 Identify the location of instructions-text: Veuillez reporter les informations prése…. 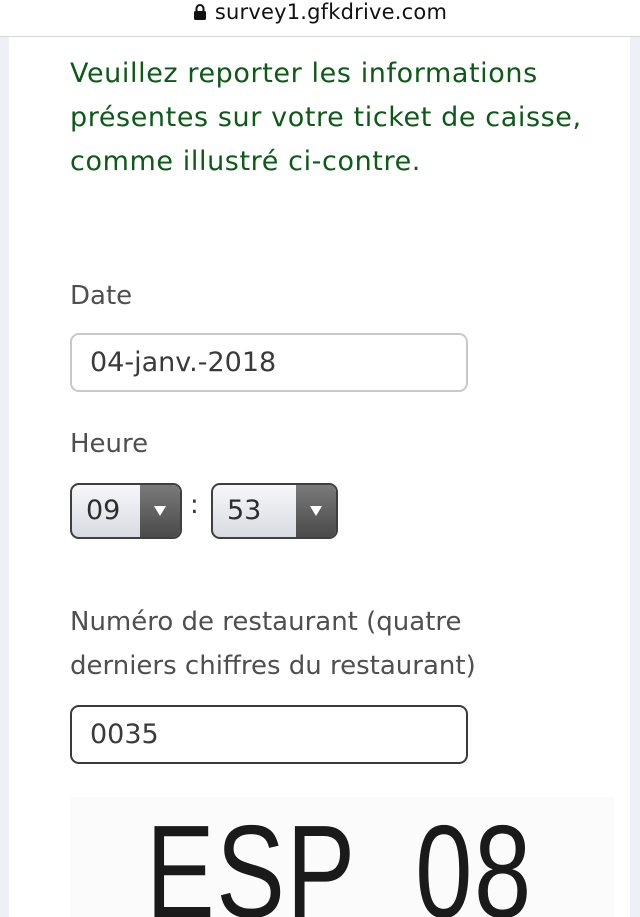
(326, 117).